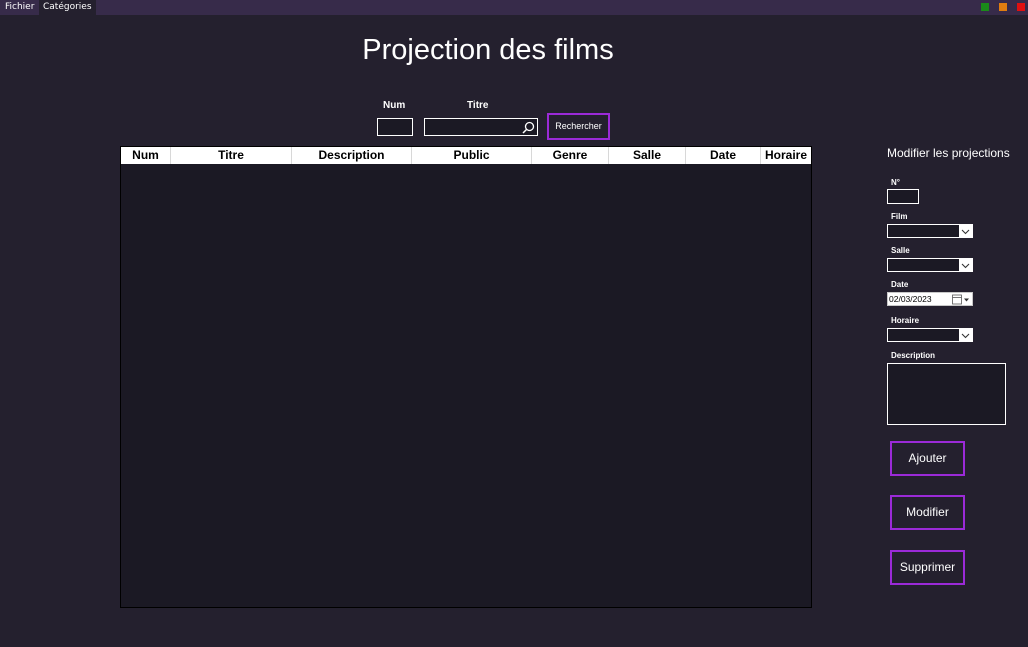 Image resolution: width=1028 pixels, height=647 pixels. What do you see at coordinates (146, 155) in the screenshot?
I see `column-header-num: Num` at bounding box center [146, 155].